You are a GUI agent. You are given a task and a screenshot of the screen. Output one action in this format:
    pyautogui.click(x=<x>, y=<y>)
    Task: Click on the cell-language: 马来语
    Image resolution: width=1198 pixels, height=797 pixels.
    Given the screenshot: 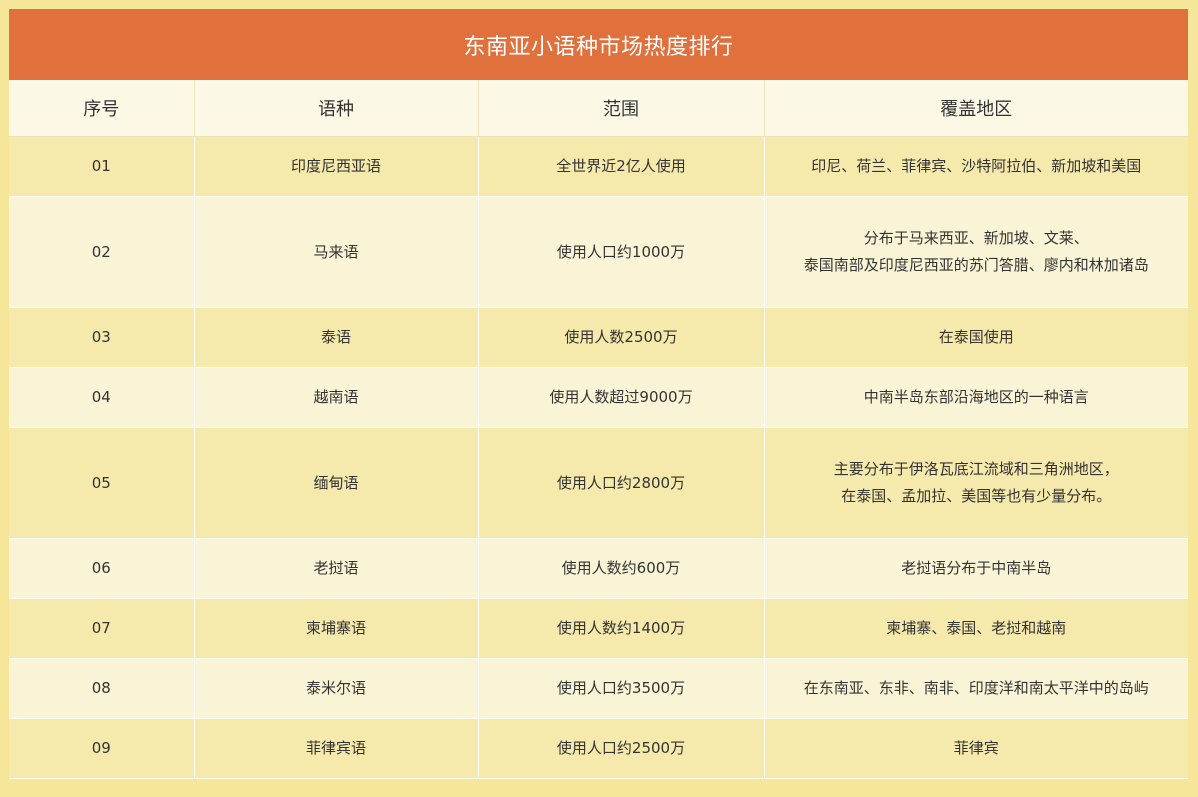 What is the action you would take?
    pyautogui.click(x=336, y=252)
    